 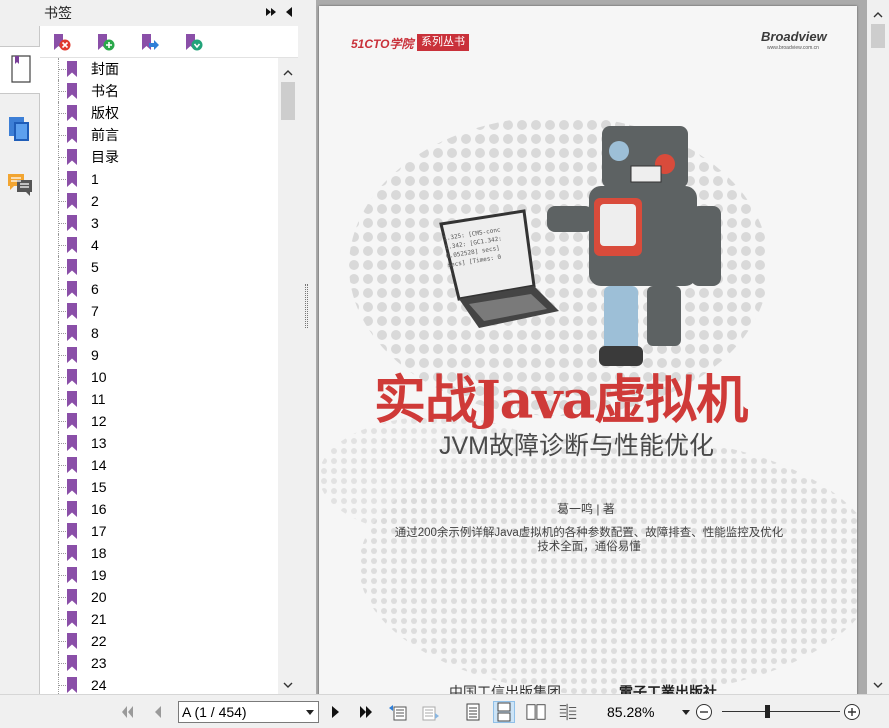 I want to click on bookmark-item: 15, so click(x=159, y=487).